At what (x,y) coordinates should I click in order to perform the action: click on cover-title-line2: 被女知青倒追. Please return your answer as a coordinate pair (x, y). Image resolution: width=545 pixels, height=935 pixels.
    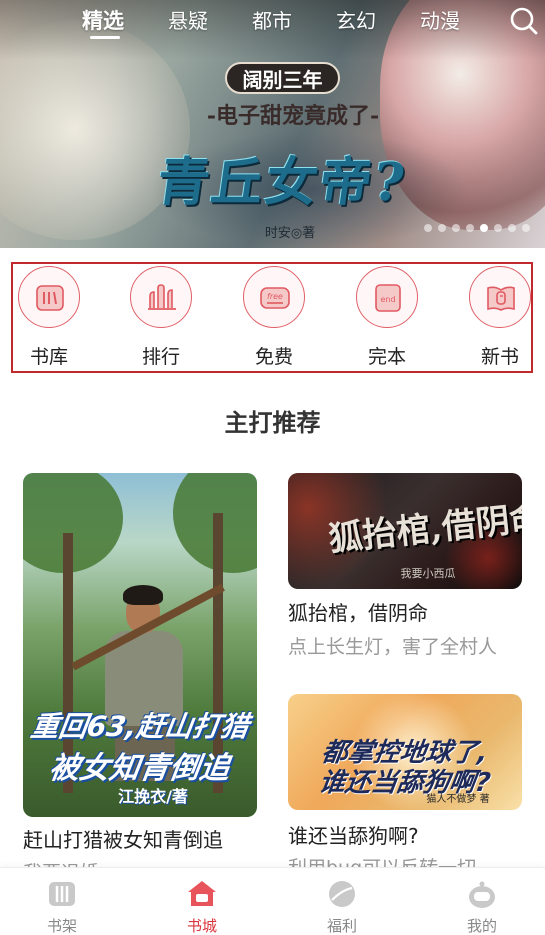
    Looking at the image, I should click on (139, 768).